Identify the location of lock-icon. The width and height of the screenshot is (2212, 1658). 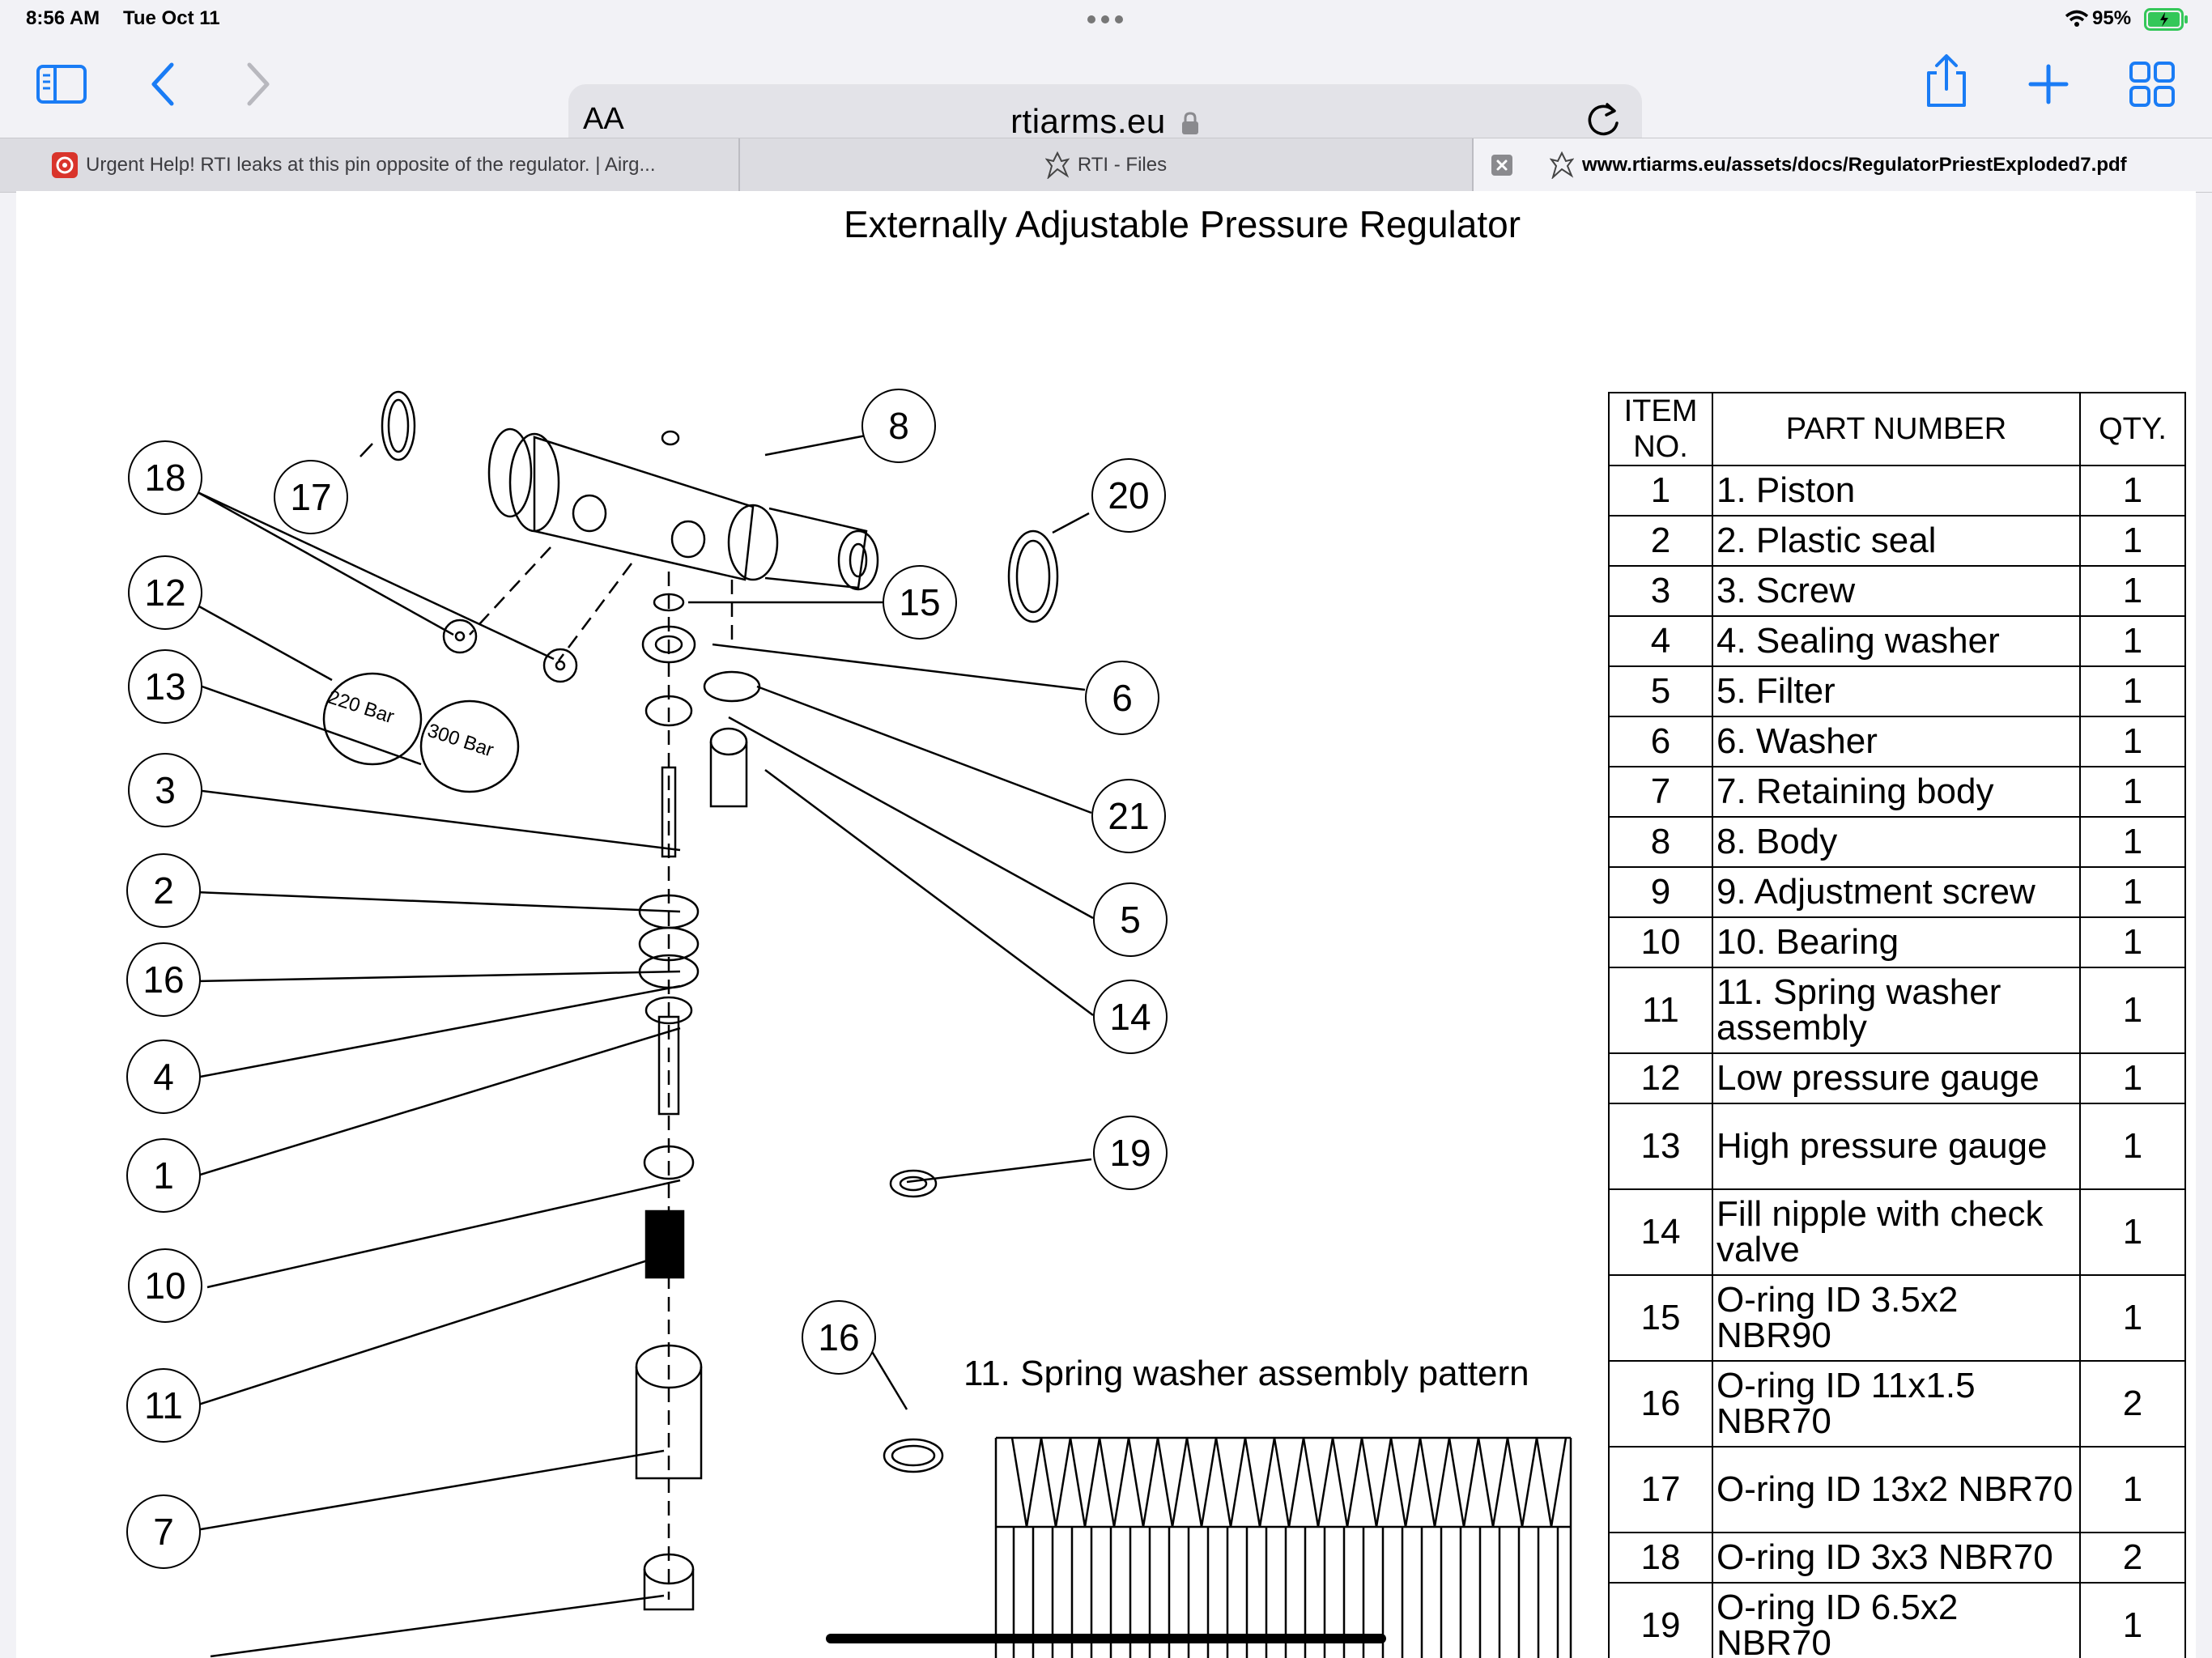
(1189, 123).